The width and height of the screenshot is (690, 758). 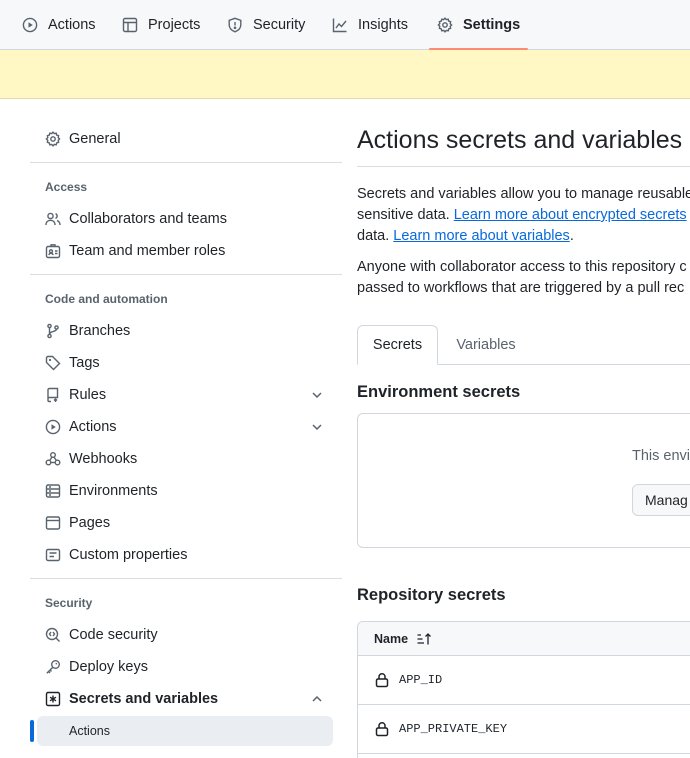 What do you see at coordinates (53, 523) in the screenshot?
I see `browser-icon` at bounding box center [53, 523].